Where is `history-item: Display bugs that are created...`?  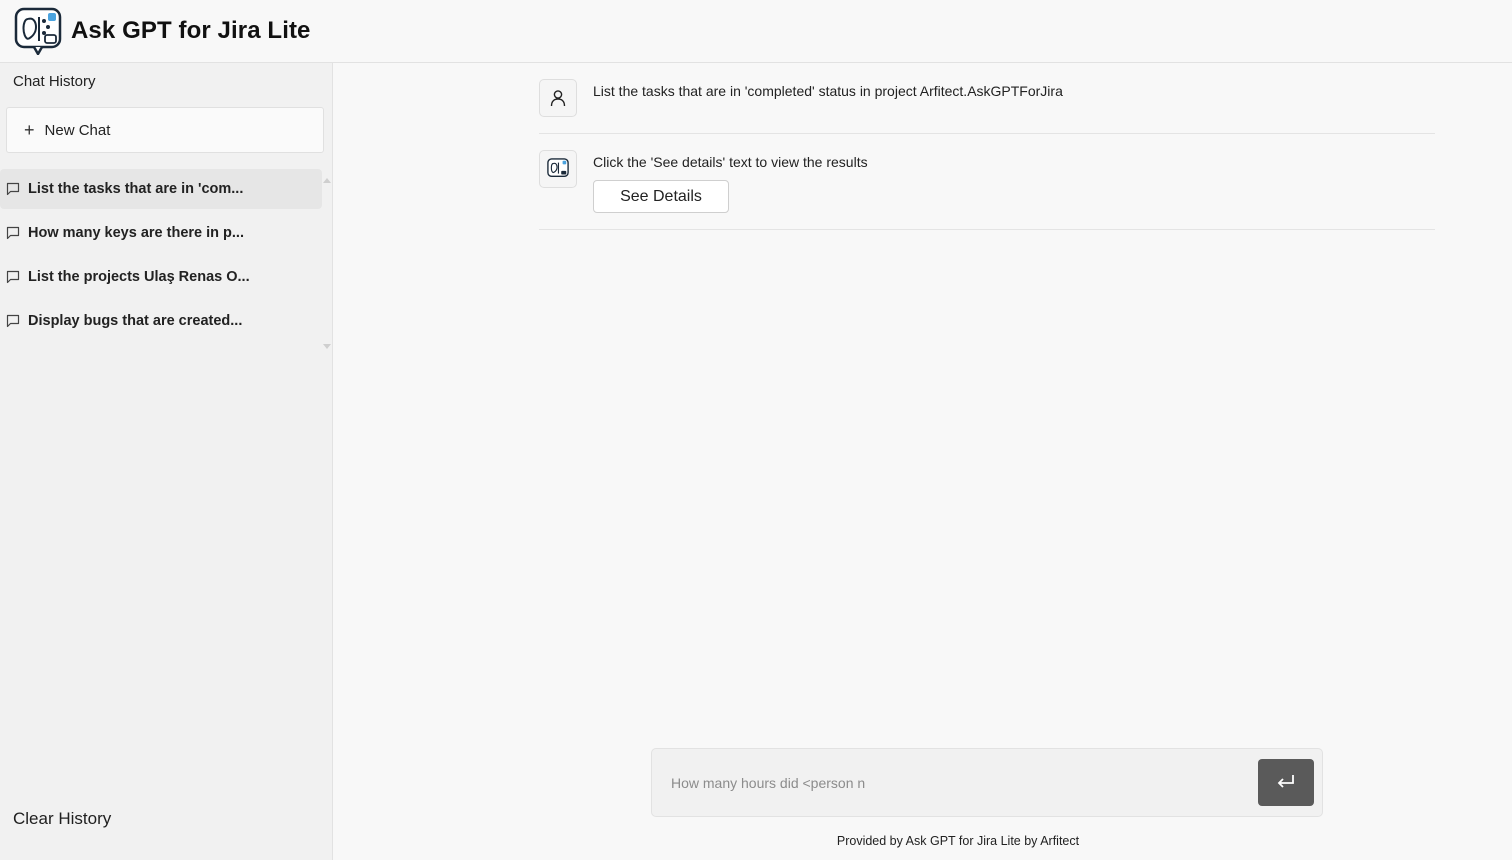 history-item: Display bugs that are created... is located at coordinates (161, 321).